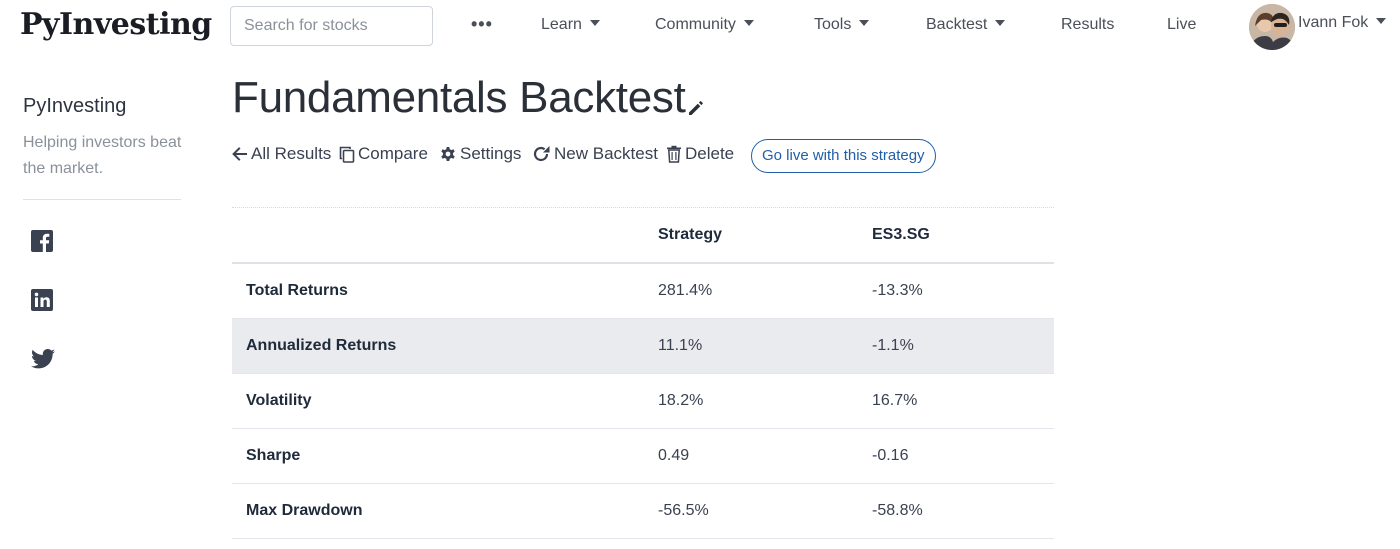 This screenshot has height=549, width=1400. I want to click on settings-link: Settings, so click(480, 154).